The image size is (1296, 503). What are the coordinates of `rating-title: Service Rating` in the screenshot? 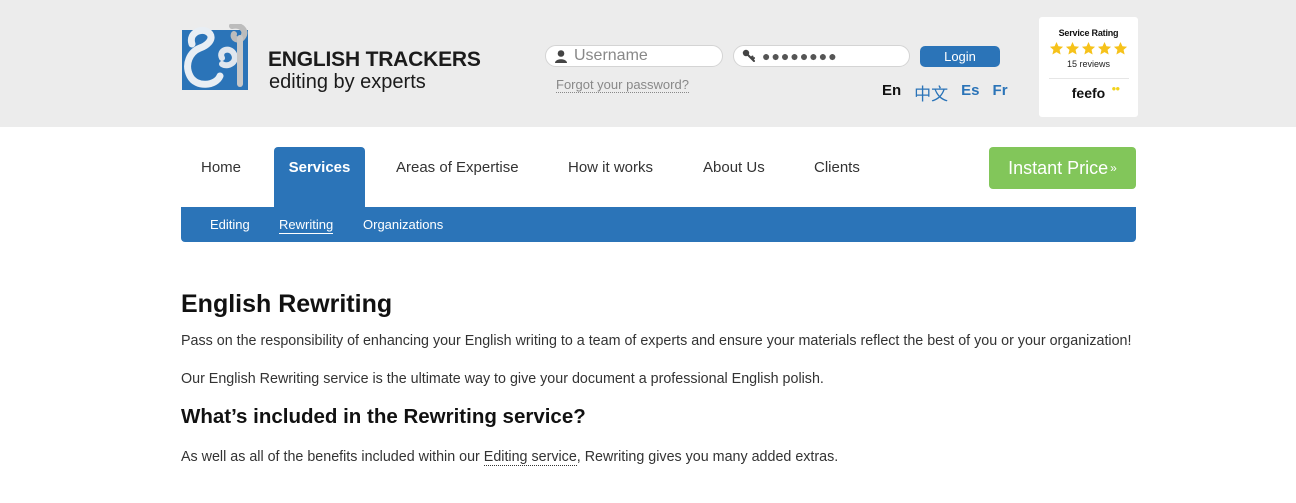 It's located at (1088, 33).